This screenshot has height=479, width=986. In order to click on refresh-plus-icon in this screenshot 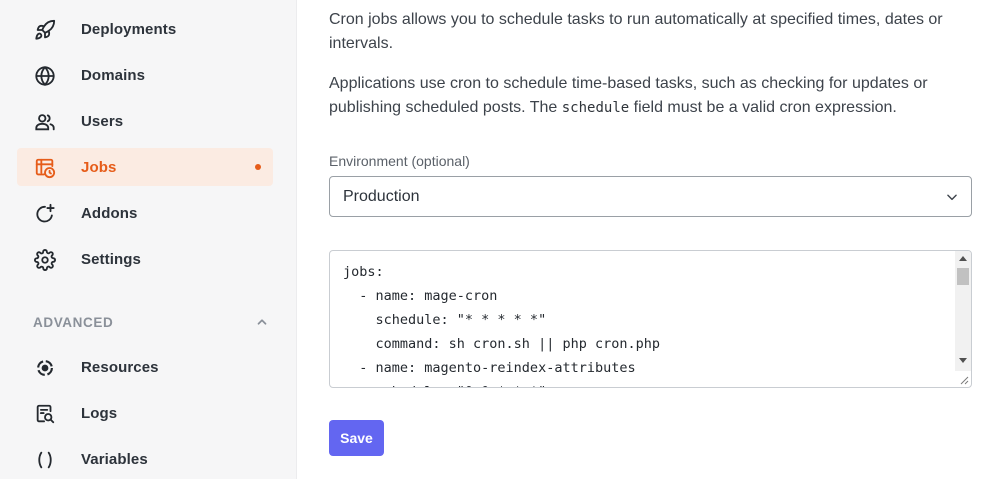, I will do `click(45, 214)`.